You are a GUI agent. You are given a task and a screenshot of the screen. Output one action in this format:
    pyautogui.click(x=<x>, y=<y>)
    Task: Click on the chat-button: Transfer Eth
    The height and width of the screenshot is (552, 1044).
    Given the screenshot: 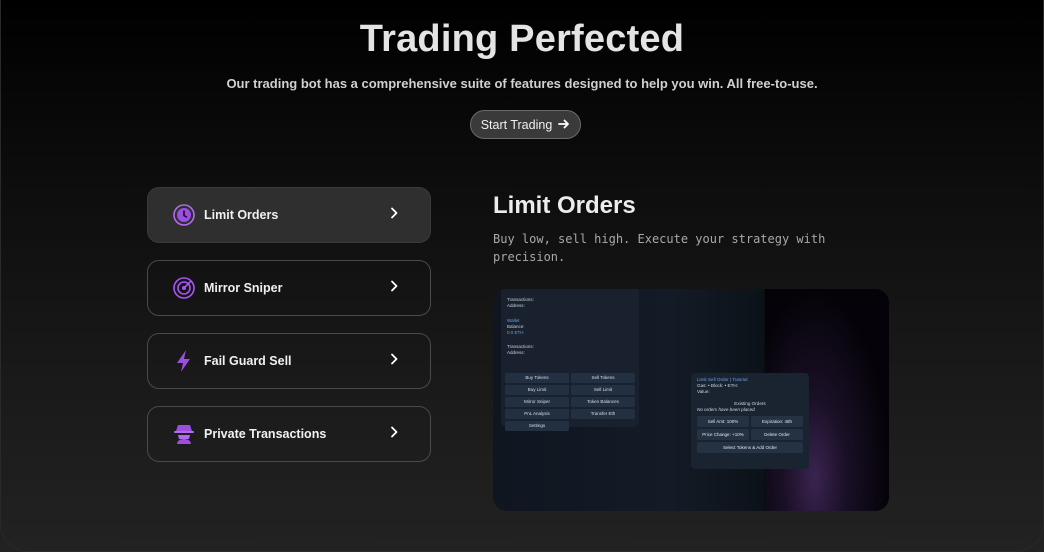 What is the action you would take?
    pyautogui.click(x=603, y=414)
    